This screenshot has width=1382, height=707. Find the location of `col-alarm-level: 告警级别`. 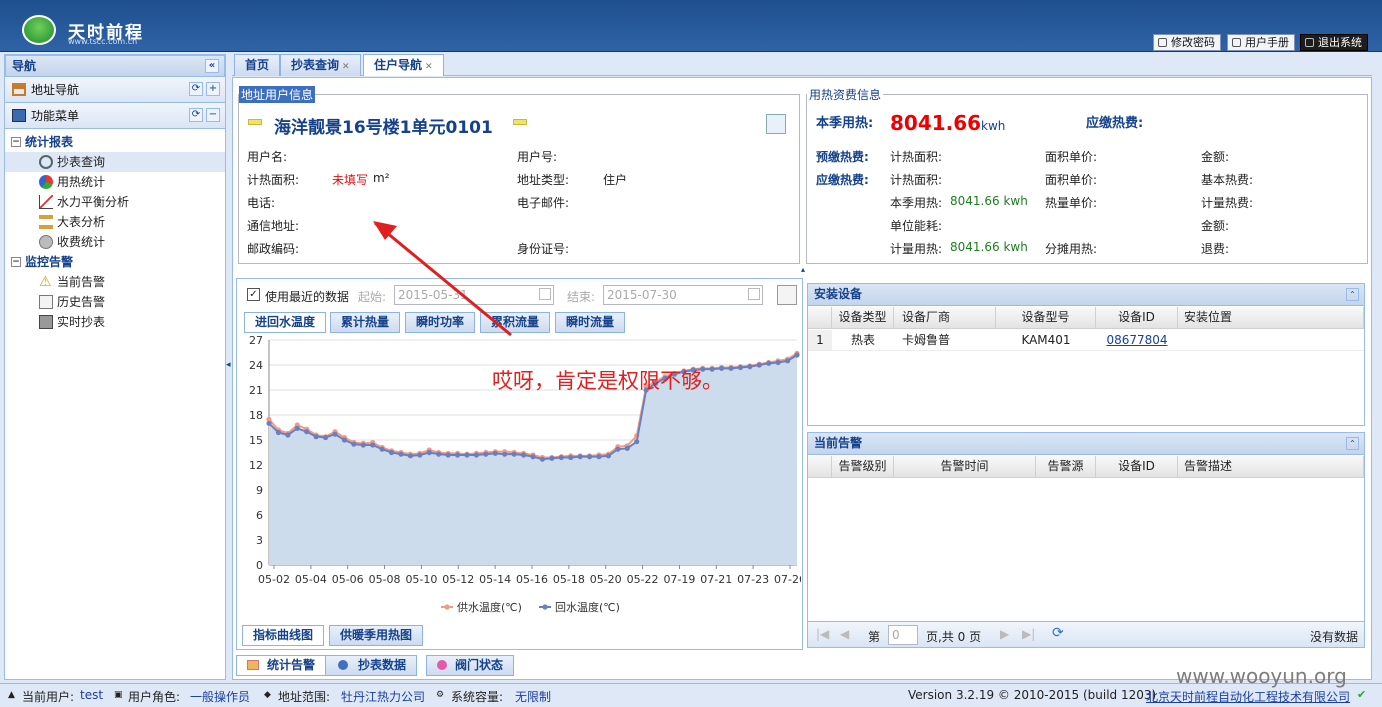

col-alarm-level: 告警级别 is located at coordinates (863, 467).